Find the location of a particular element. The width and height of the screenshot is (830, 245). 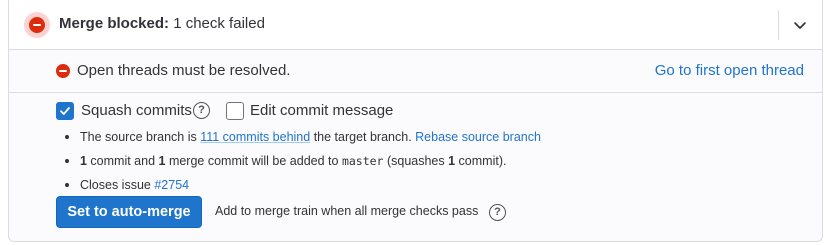

check-icon is located at coordinates (65, 111).